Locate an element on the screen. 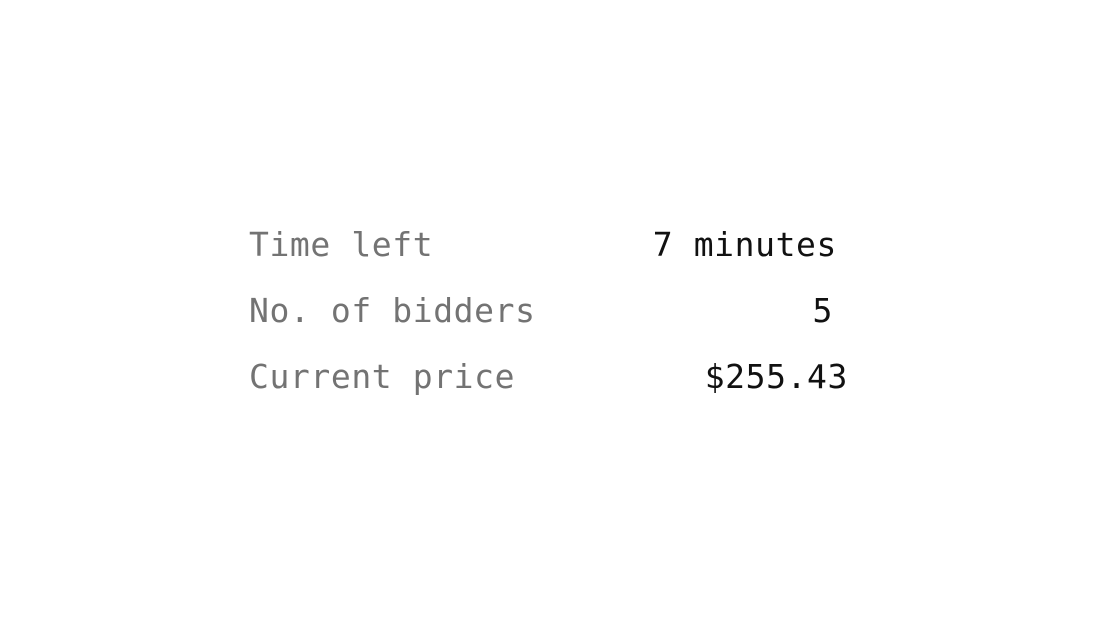 The image size is (1100, 620). bidders-count: 5 is located at coordinates (822, 310).